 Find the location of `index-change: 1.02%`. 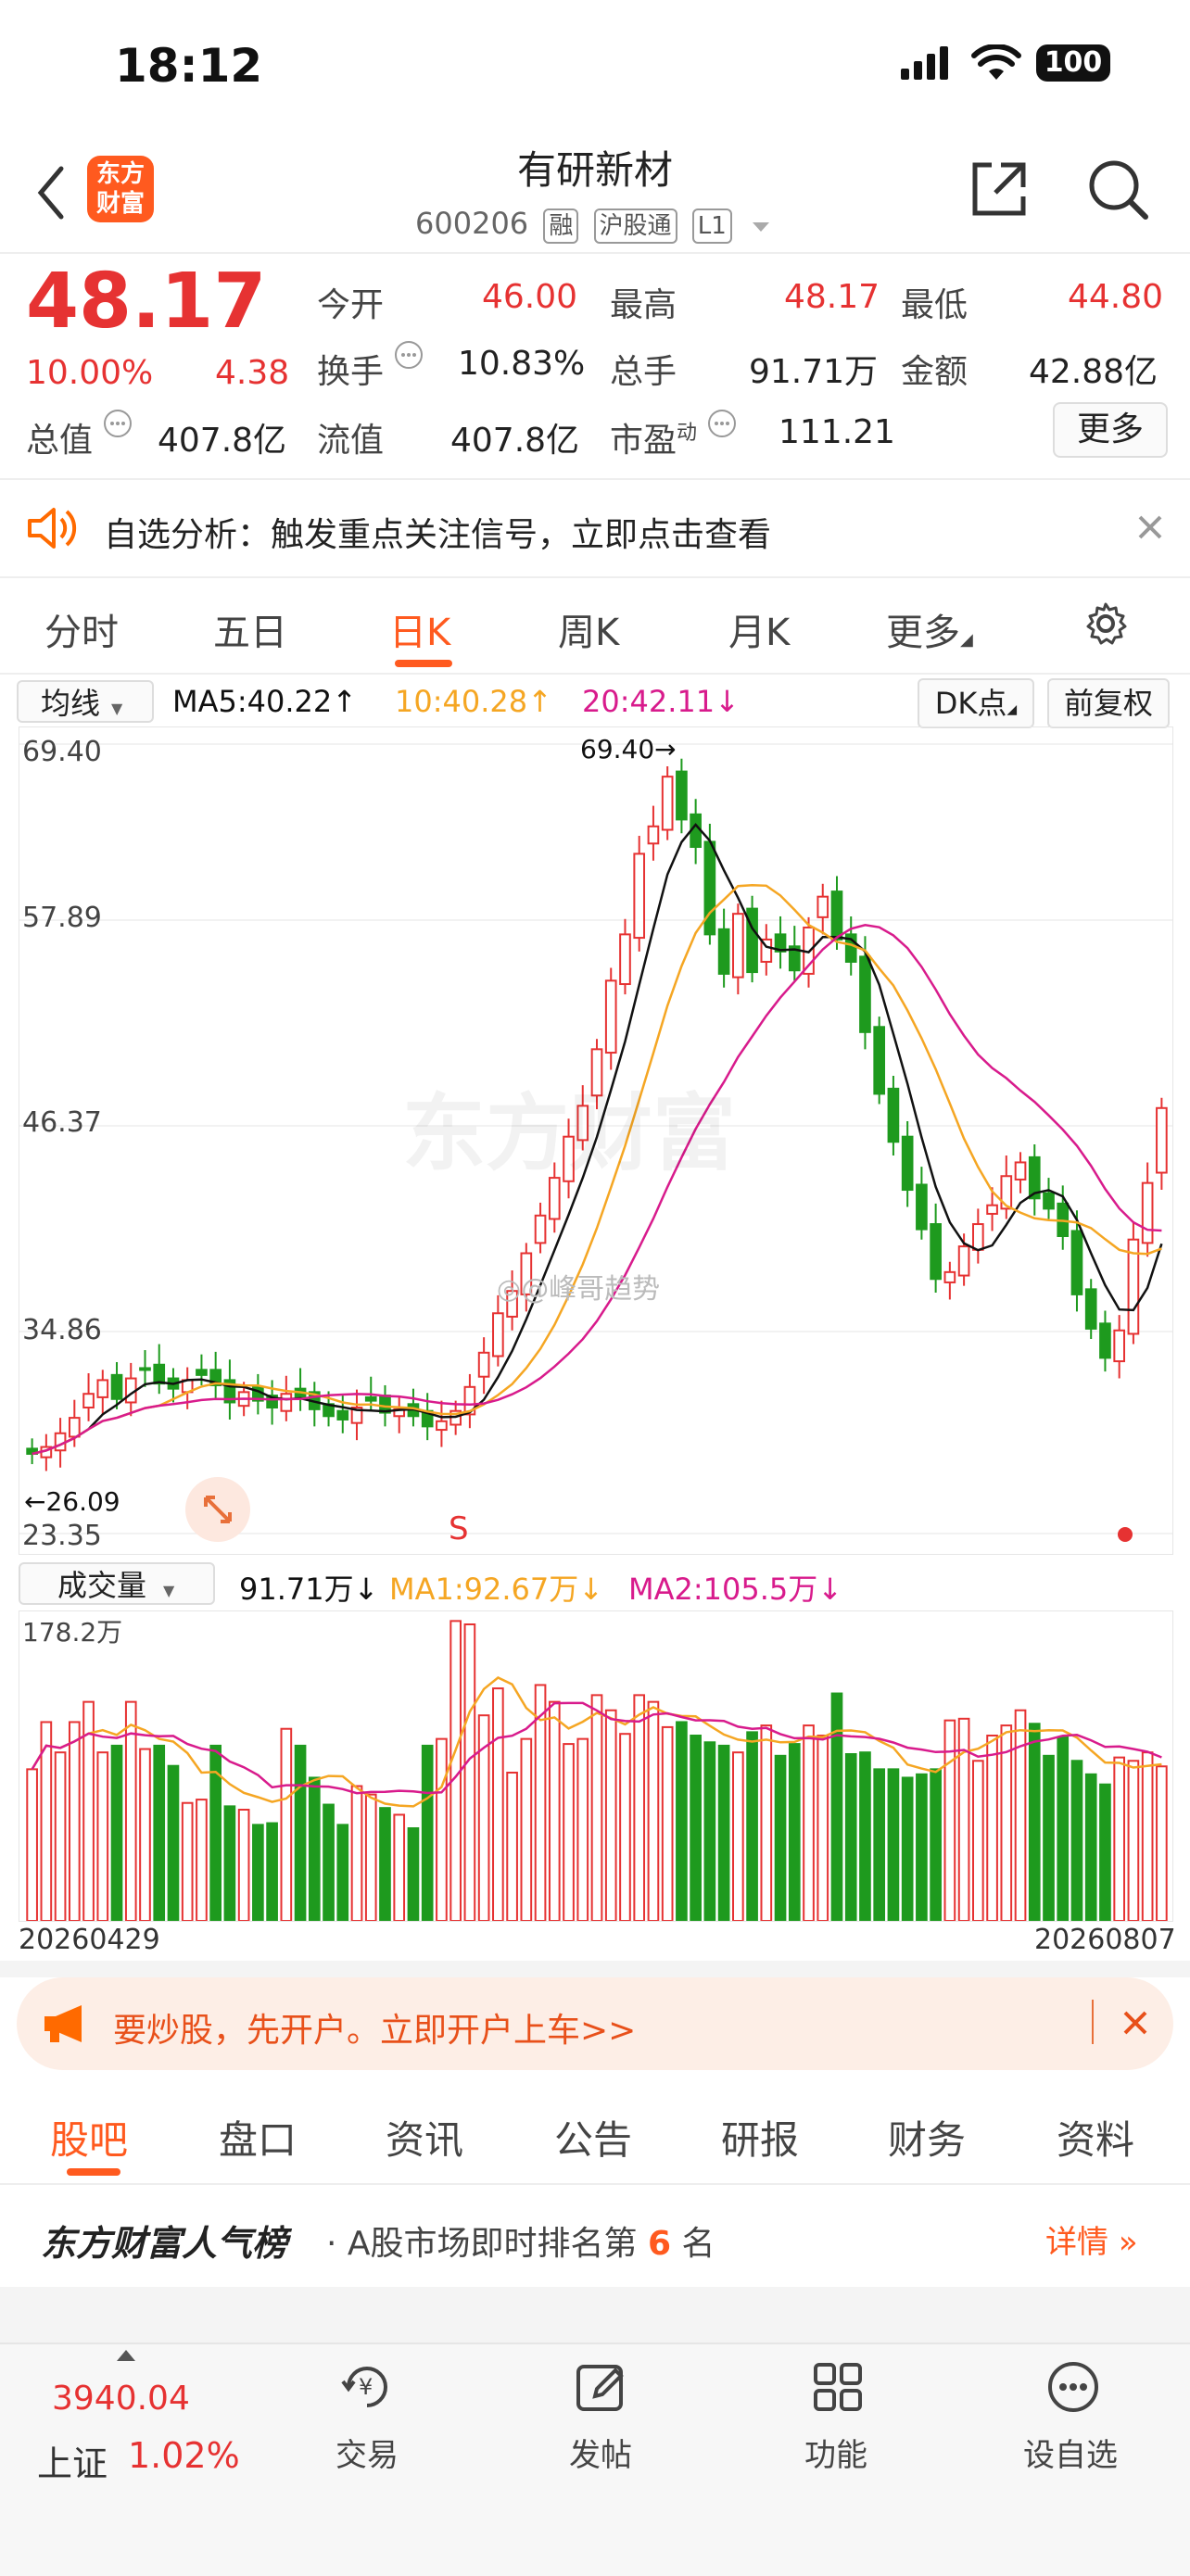

index-change: 1.02% is located at coordinates (184, 2455).